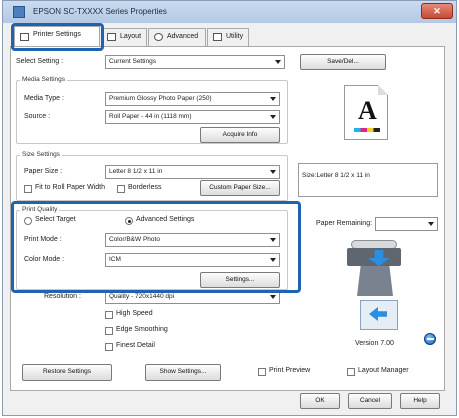 The height and width of the screenshot is (418, 459). Describe the element at coordinates (109, 331) in the screenshot. I see `edge-smoothing-checkbox` at that location.